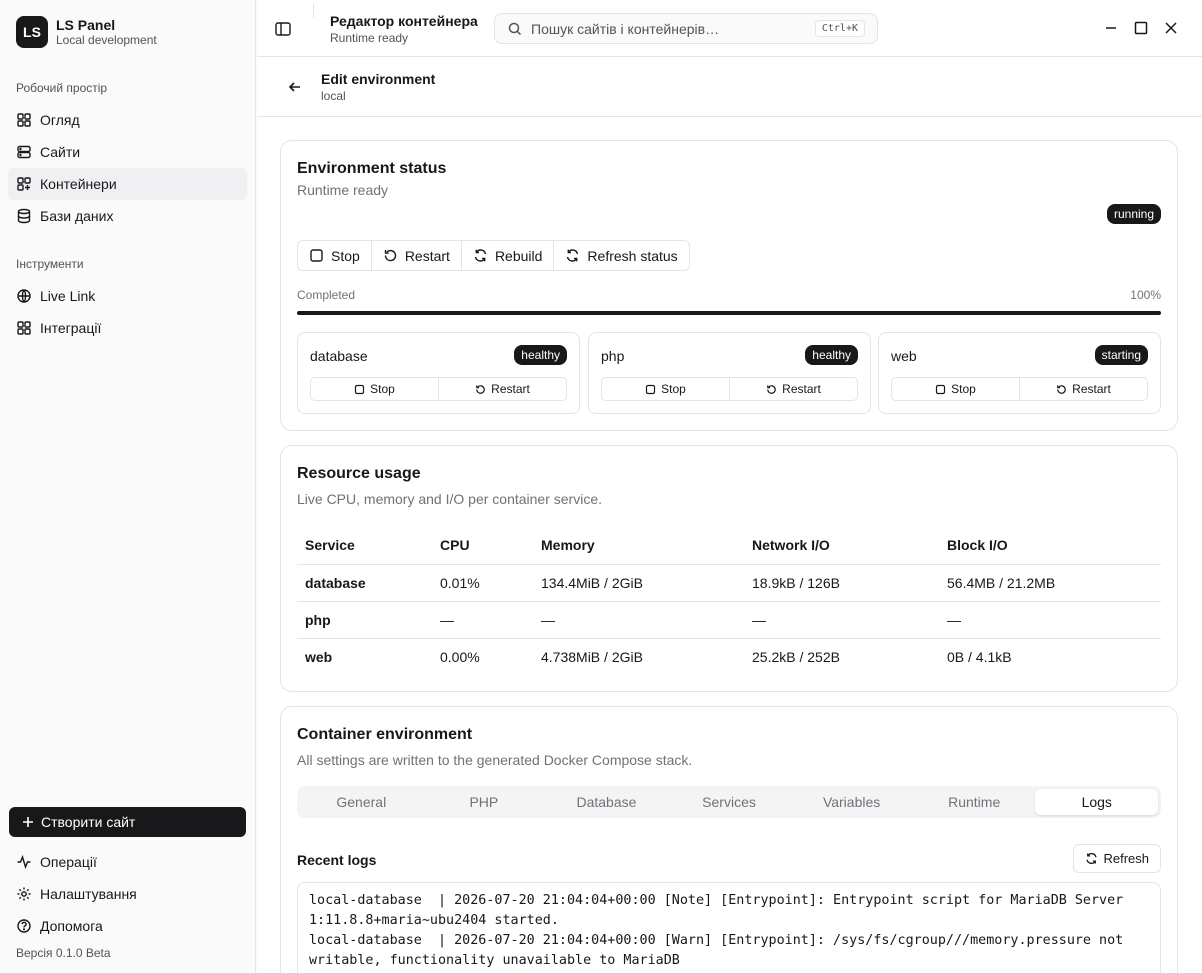  I want to click on sidebar-item-settings: Налаштування, so click(127, 894).